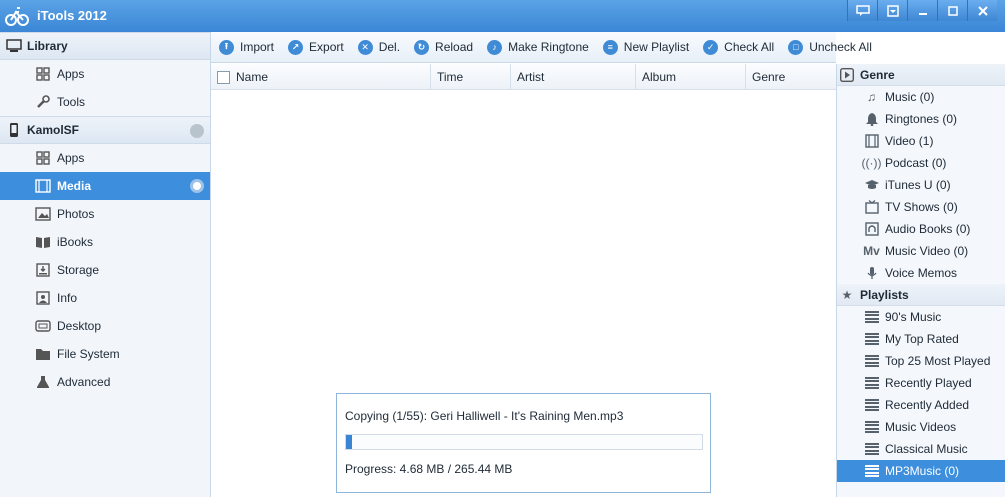  Describe the element at coordinates (378, 47) in the screenshot. I see `delete-button: ✕ Del.` at that location.